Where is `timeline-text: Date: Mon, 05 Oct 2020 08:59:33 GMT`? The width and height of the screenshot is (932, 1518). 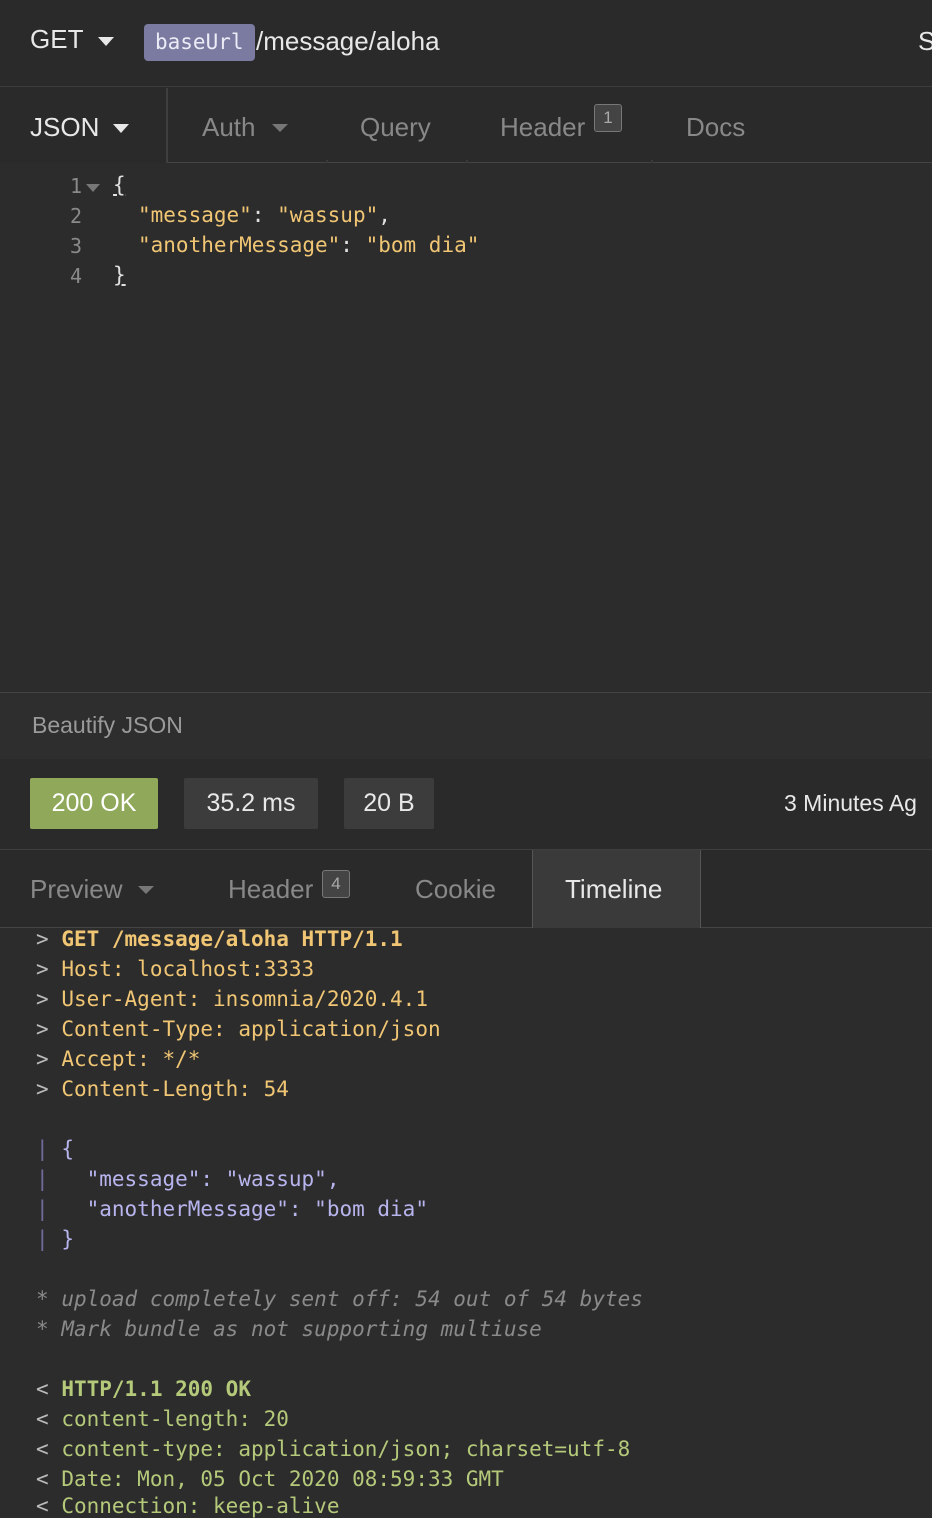 timeline-text: Date: Mon, 05 Oct 2020 08:59:33 GMT is located at coordinates (282, 1479).